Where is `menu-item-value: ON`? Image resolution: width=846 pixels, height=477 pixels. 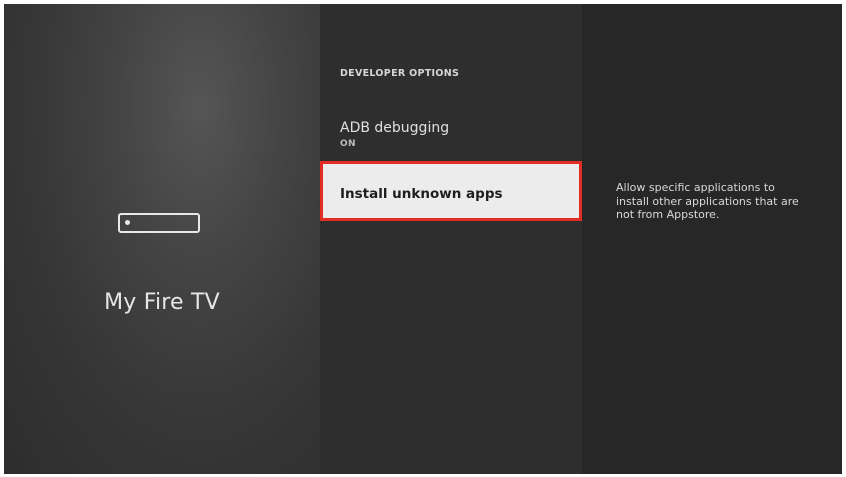 menu-item-value: ON is located at coordinates (348, 144).